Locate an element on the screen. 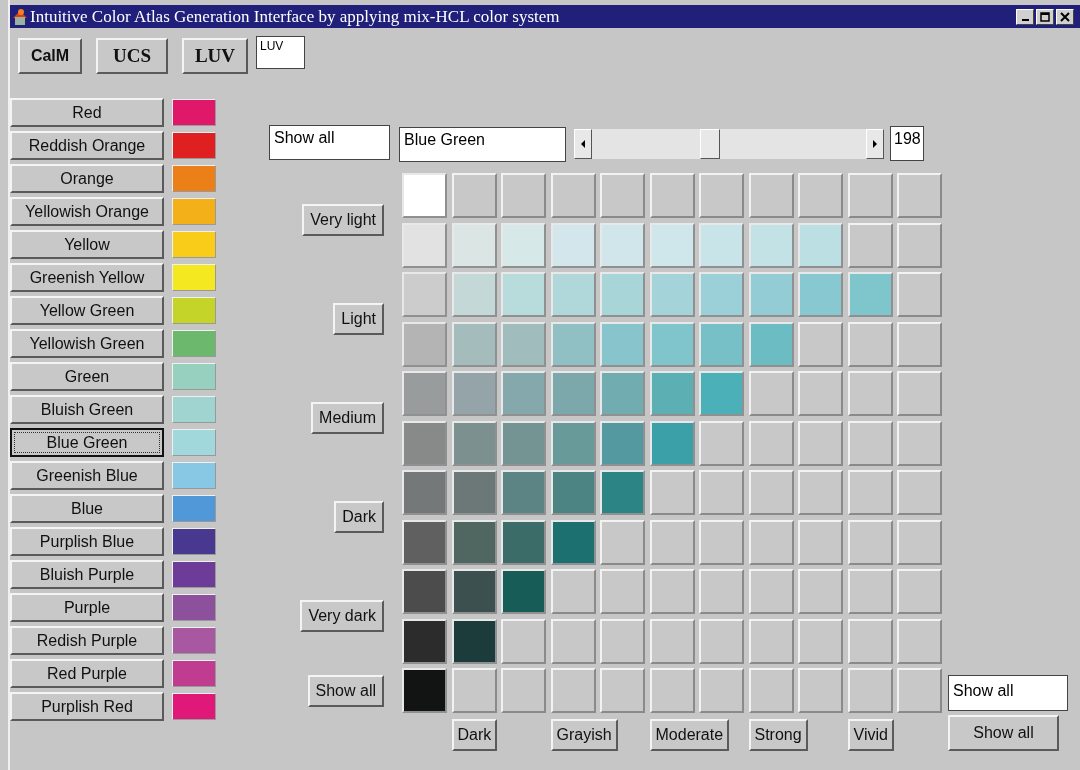  close-button is located at coordinates (1065, 16).